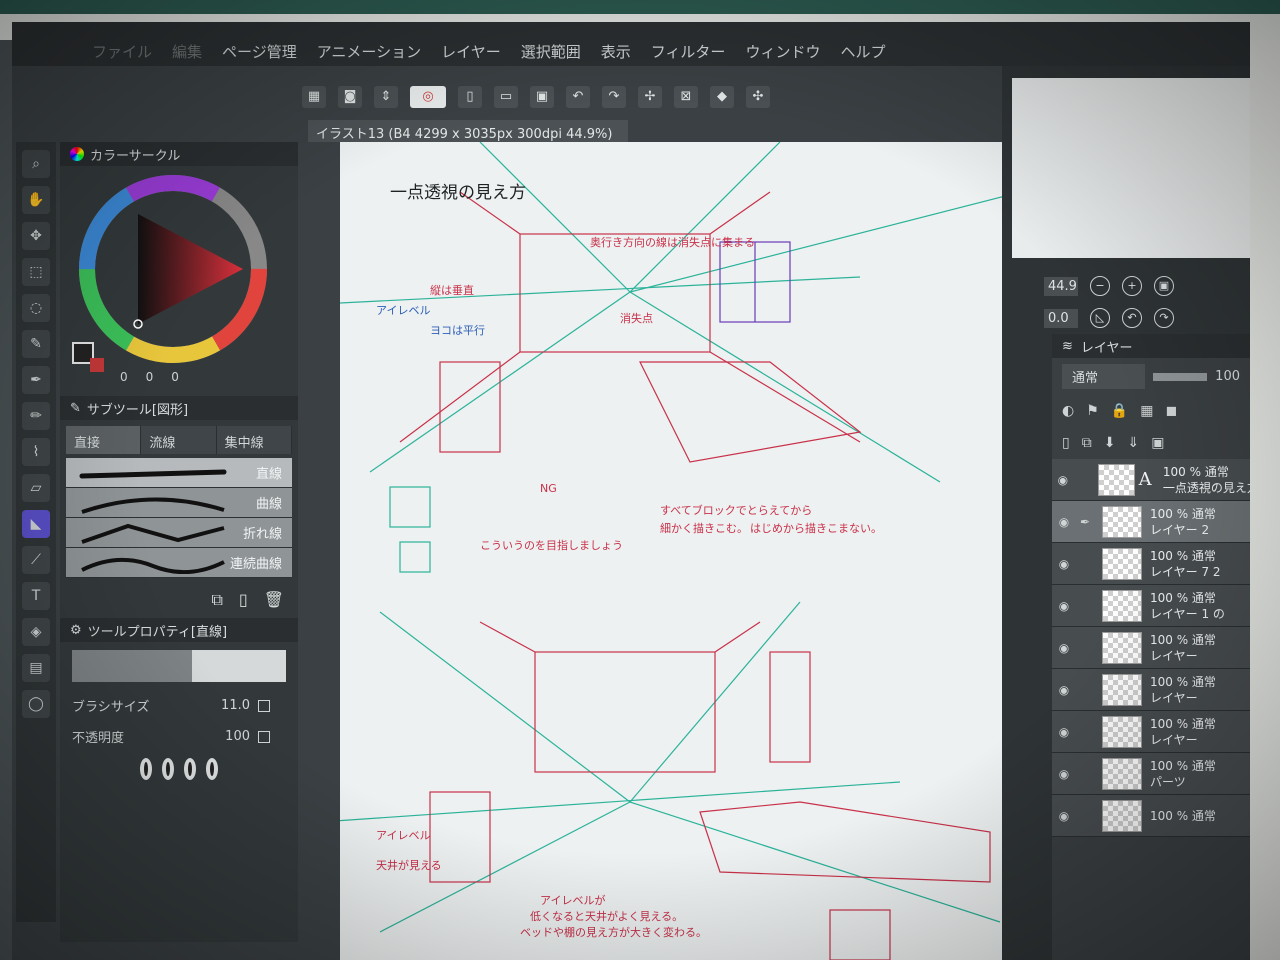 The height and width of the screenshot is (960, 1280). I want to click on layer-row: ◉ 100 % 通常 レイヤー 1 の, so click(1151, 606).